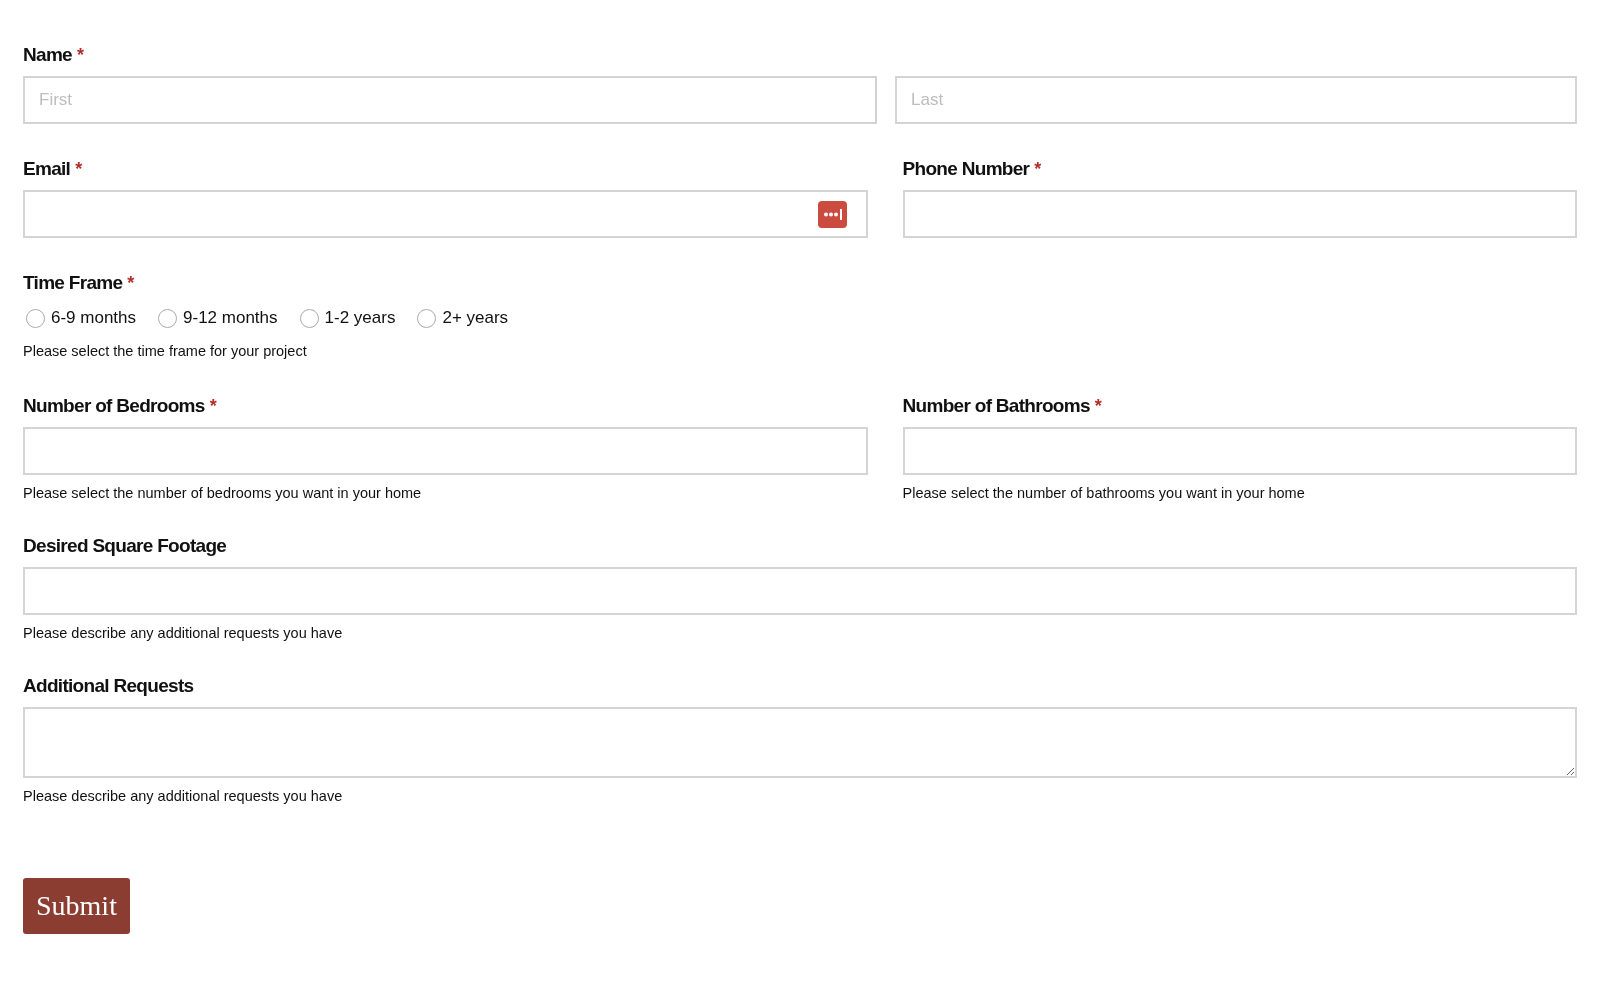 The image size is (1600, 992). What do you see at coordinates (218, 318) in the screenshot?
I see `radio-option: 9-12 months` at bounding box center [218, 318].